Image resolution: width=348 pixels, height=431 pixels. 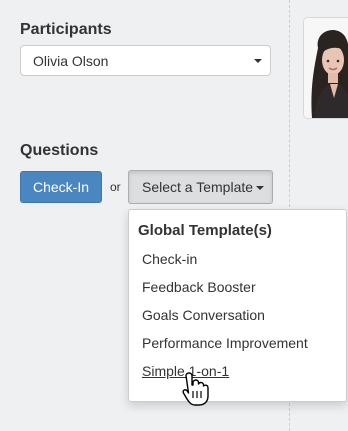 I want to click on participant-select-value: Olivia Olson, so click(x=71, y=60).